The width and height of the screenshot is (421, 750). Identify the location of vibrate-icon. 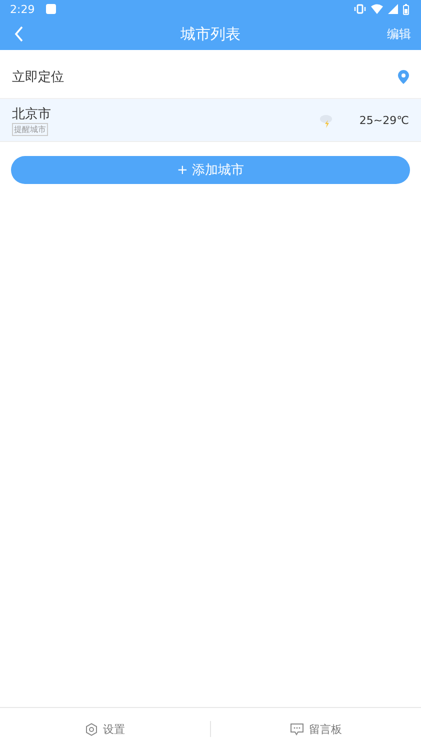
(360, 9).